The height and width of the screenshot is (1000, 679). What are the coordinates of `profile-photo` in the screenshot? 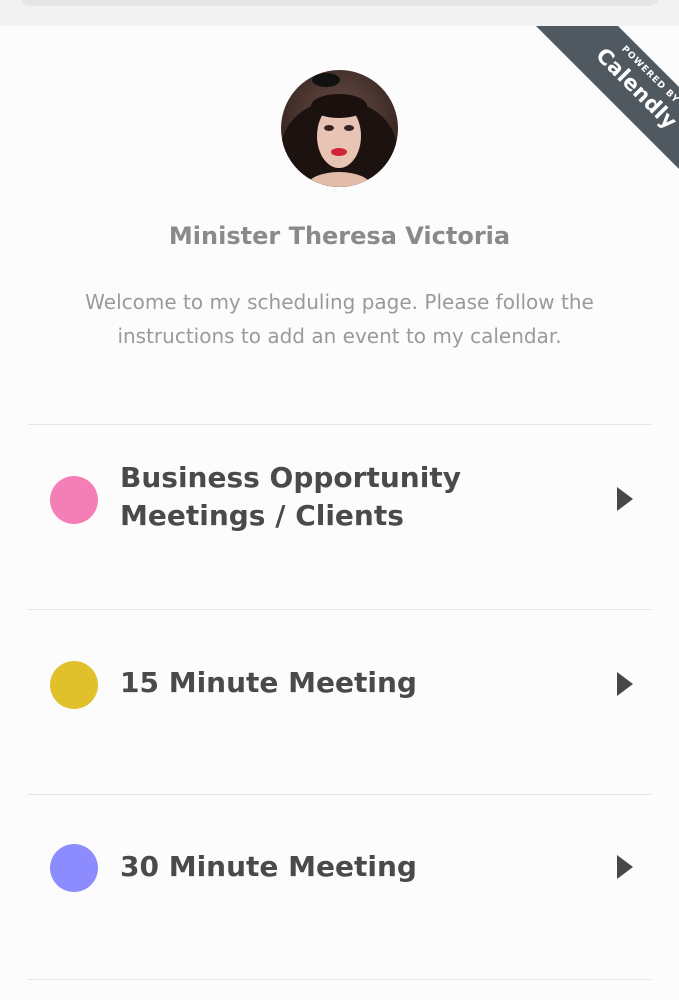 It's located at (339, 128).